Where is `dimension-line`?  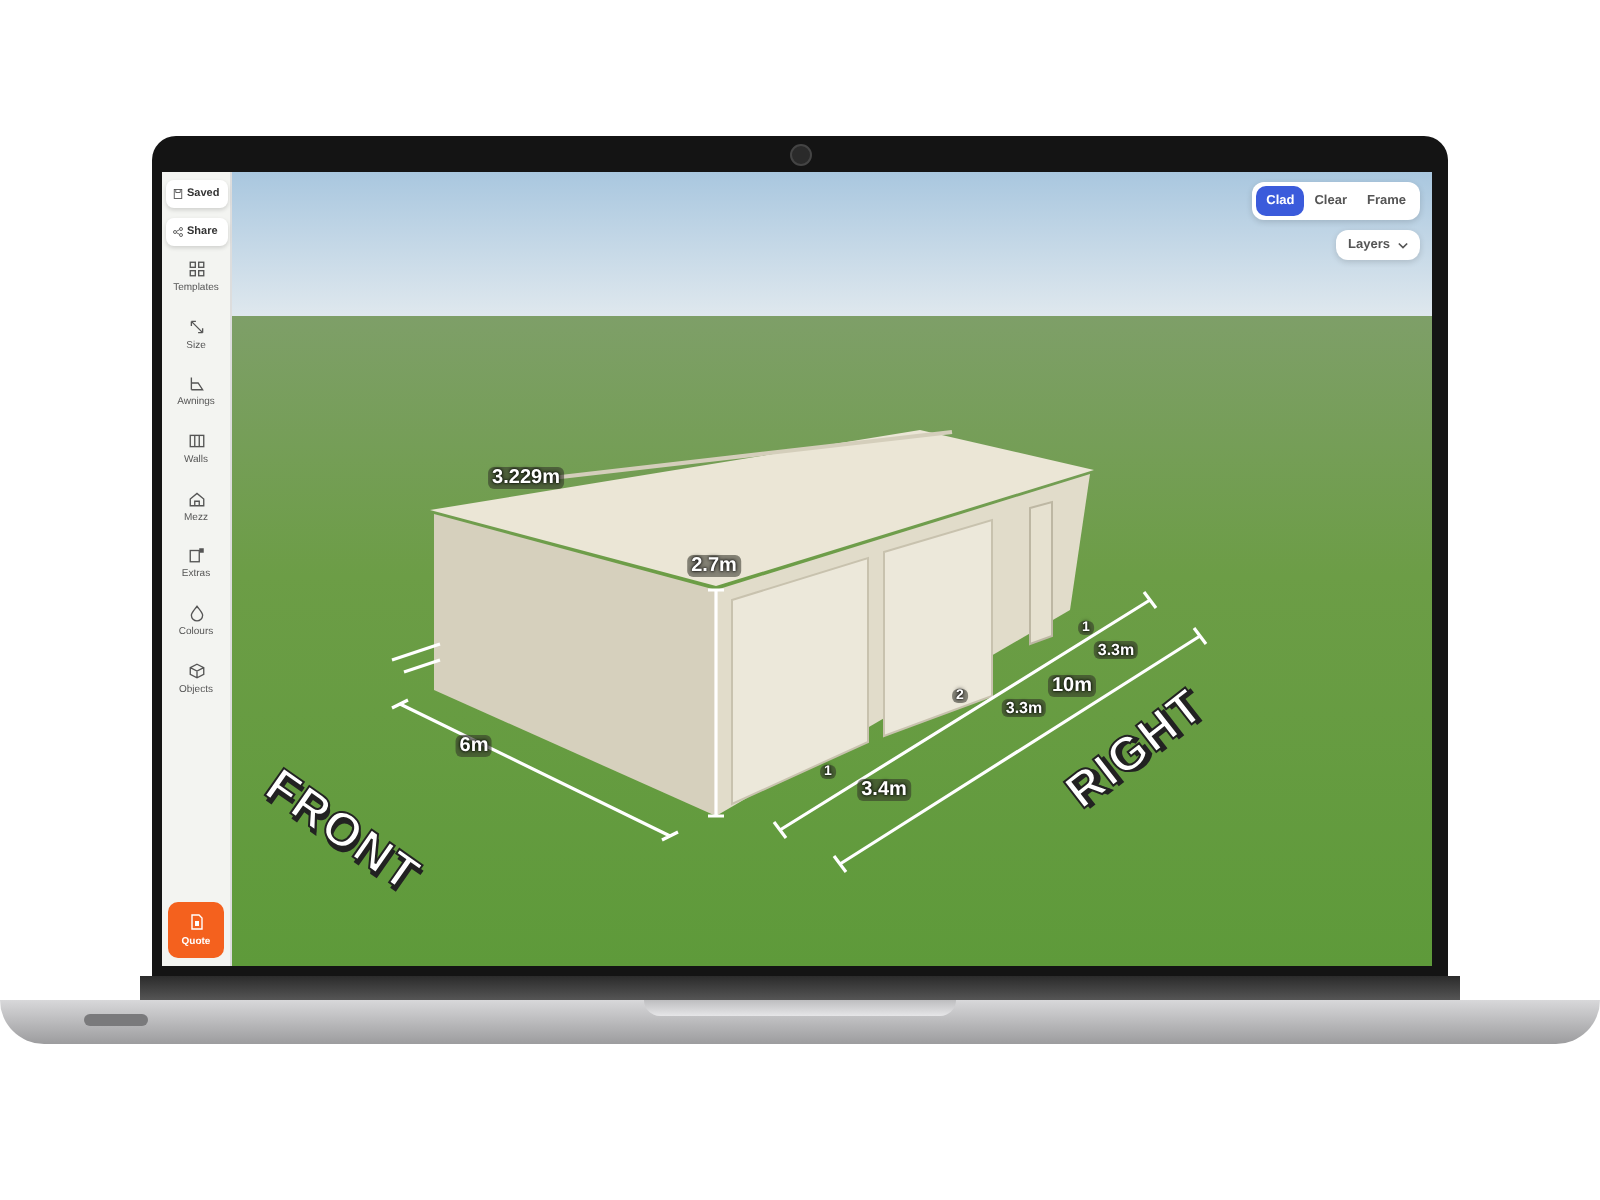
dimension-line is located at coordinates (416, 658).